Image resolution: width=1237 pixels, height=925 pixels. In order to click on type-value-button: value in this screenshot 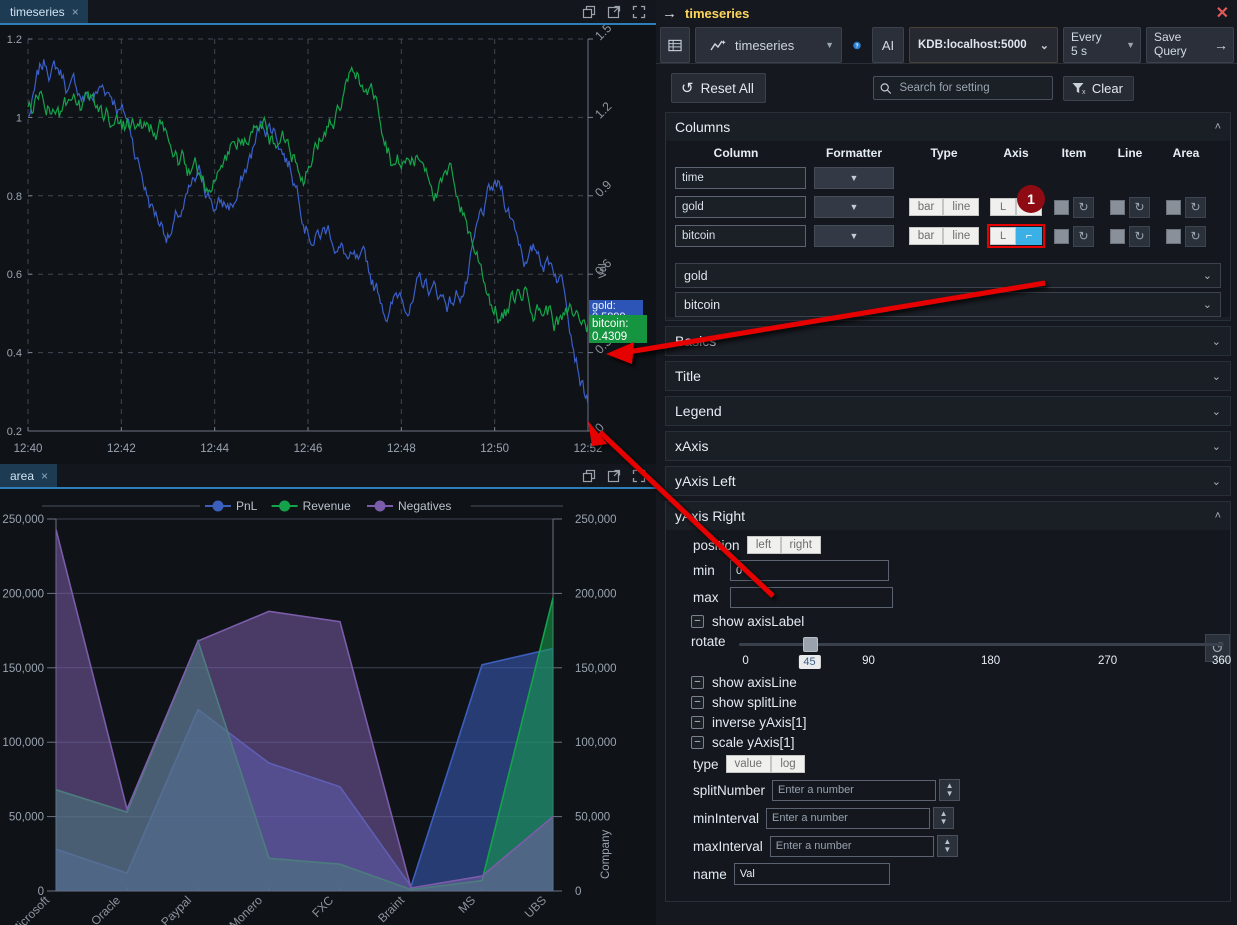, I will do `click(748, 764)`.